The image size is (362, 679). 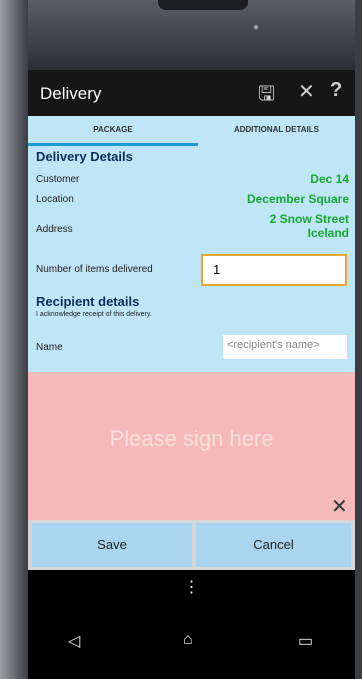 I want to click on recipient-name-input: <recipient's name>, so click(x=285, y=347).